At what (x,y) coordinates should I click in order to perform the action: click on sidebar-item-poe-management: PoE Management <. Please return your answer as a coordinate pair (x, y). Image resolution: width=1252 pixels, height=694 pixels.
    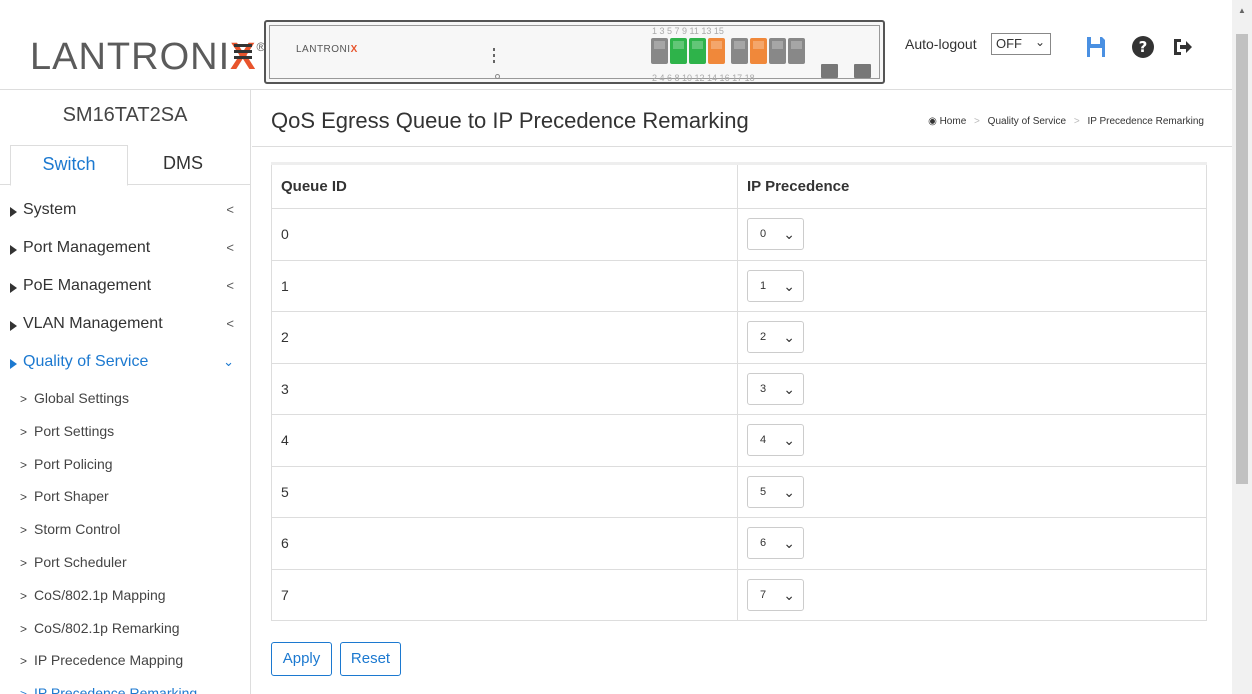
    Looking at the image, I should click on (125, 288).